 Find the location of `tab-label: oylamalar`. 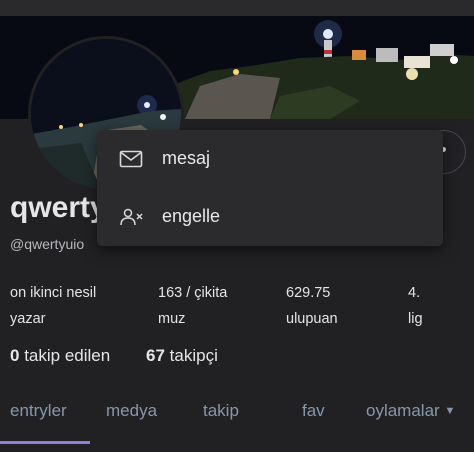

tab-label: oylamalar is located at coordinates (403, 410).